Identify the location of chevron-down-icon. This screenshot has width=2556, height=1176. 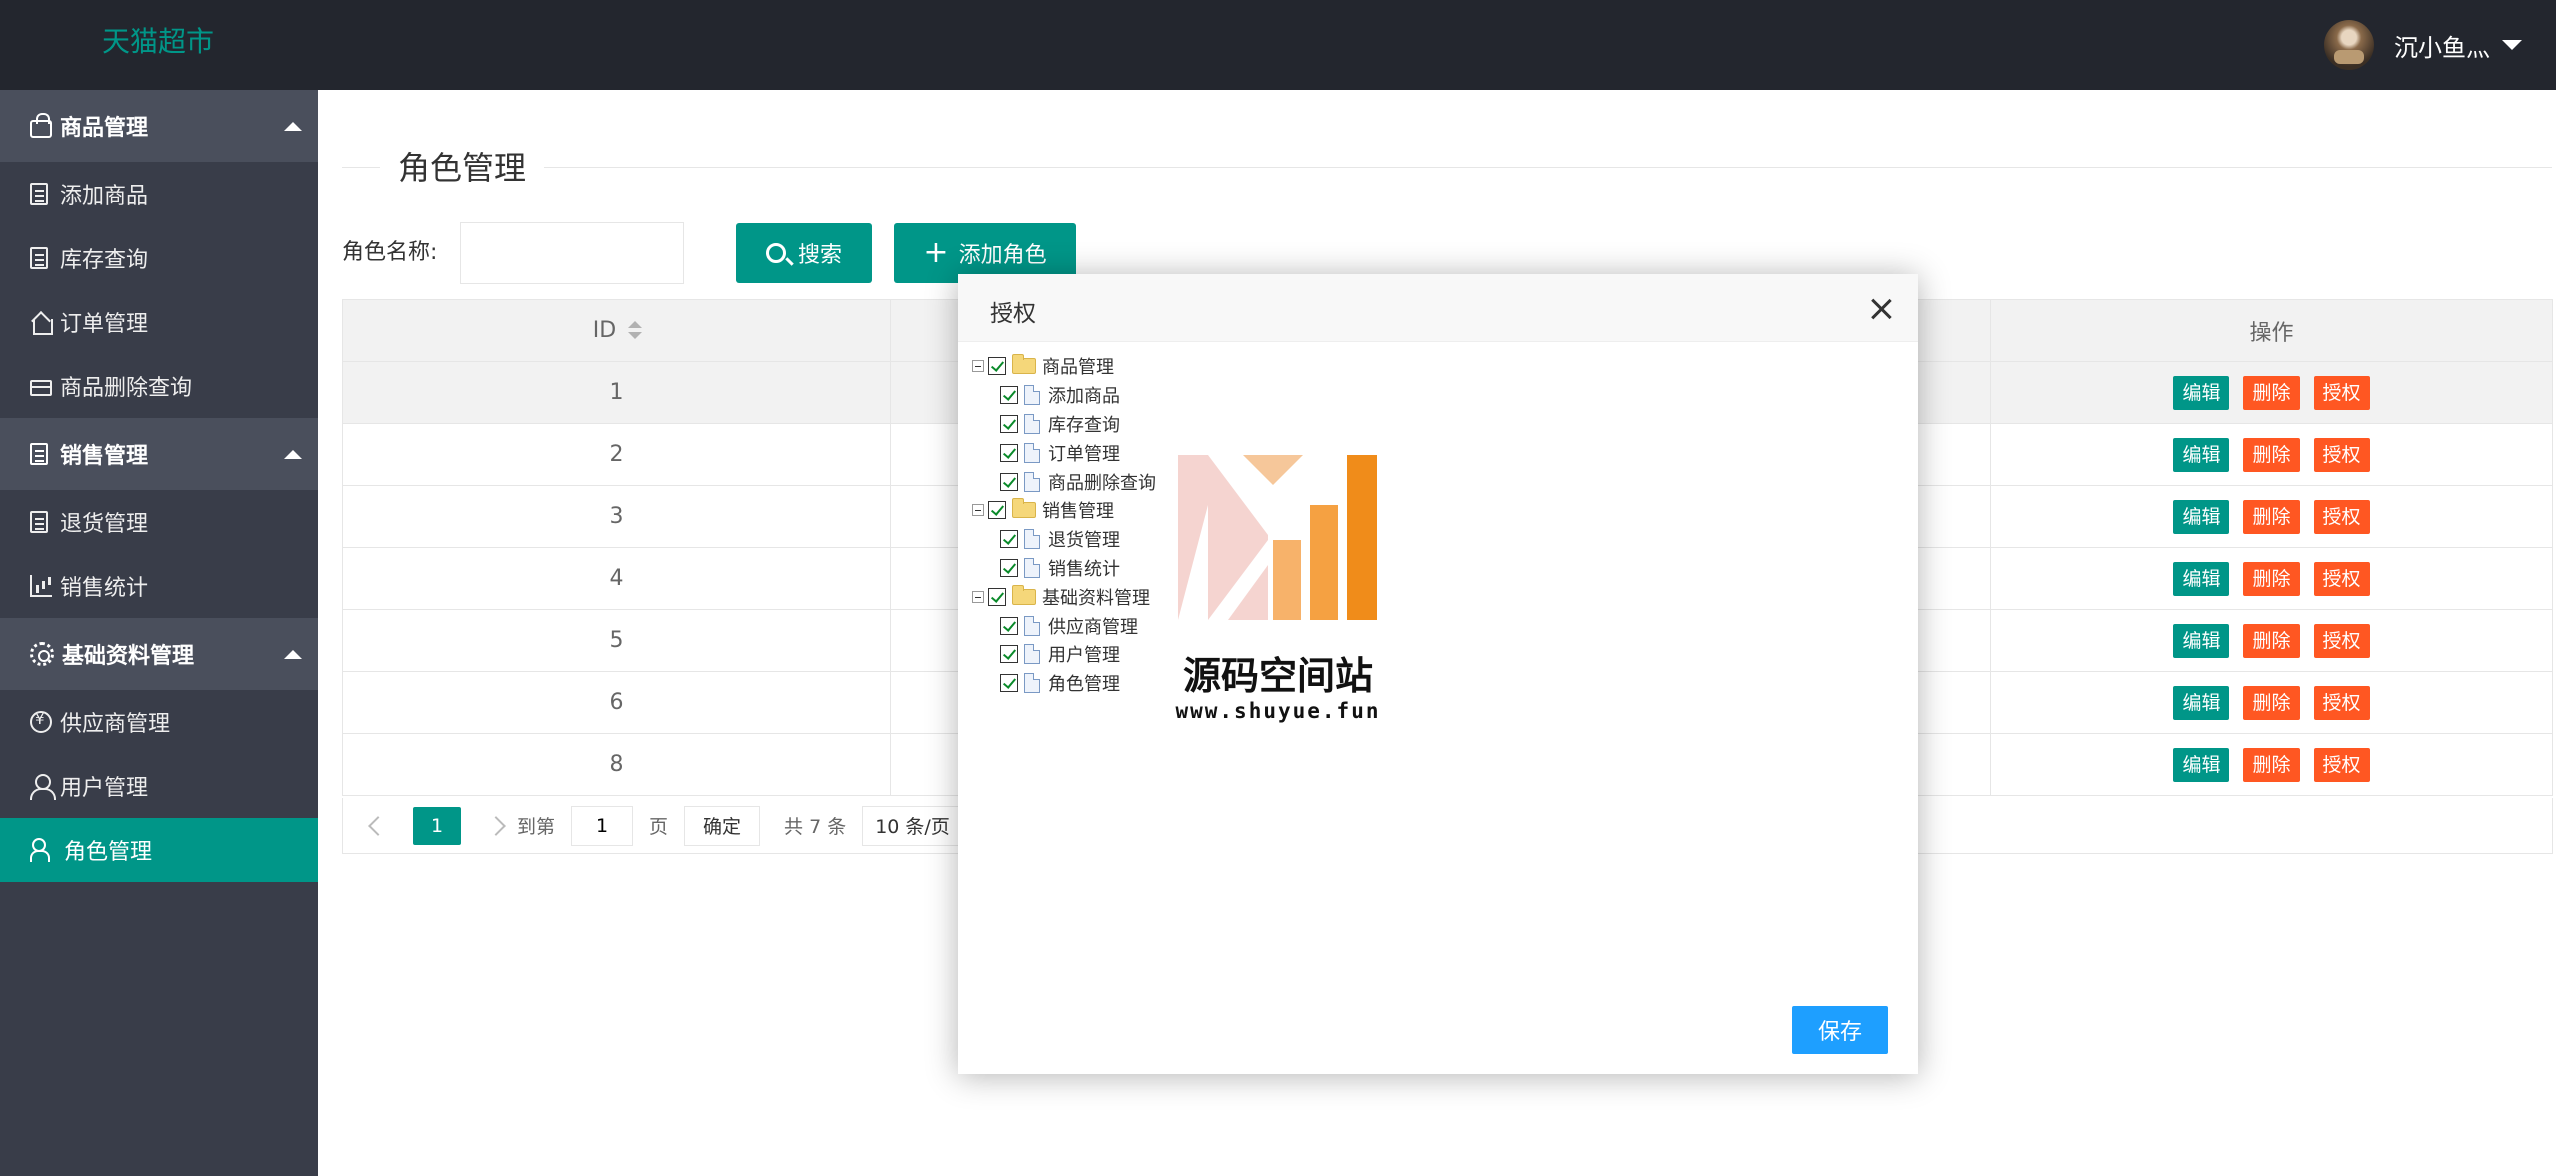
(2512, 45).